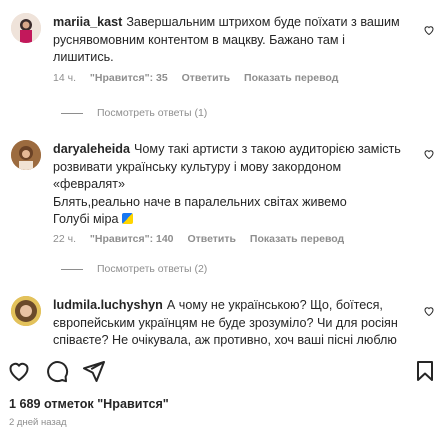  What do you see at coordinates (425, 371) in the screenshot?
I see `bookmark-icon` at bounding box center [425, 371].